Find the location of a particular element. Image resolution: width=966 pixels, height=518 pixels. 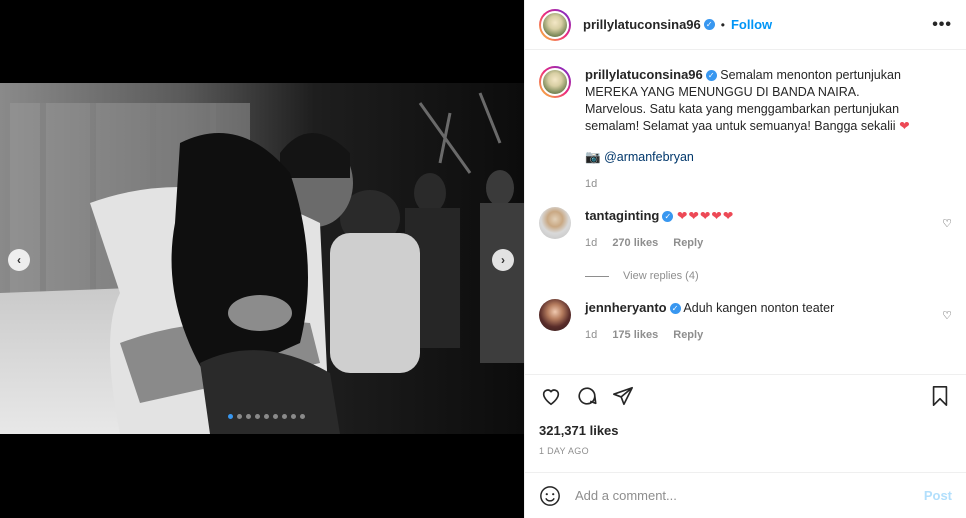

chevron-left-icon: ‹ is located at coordinates (19, 260).